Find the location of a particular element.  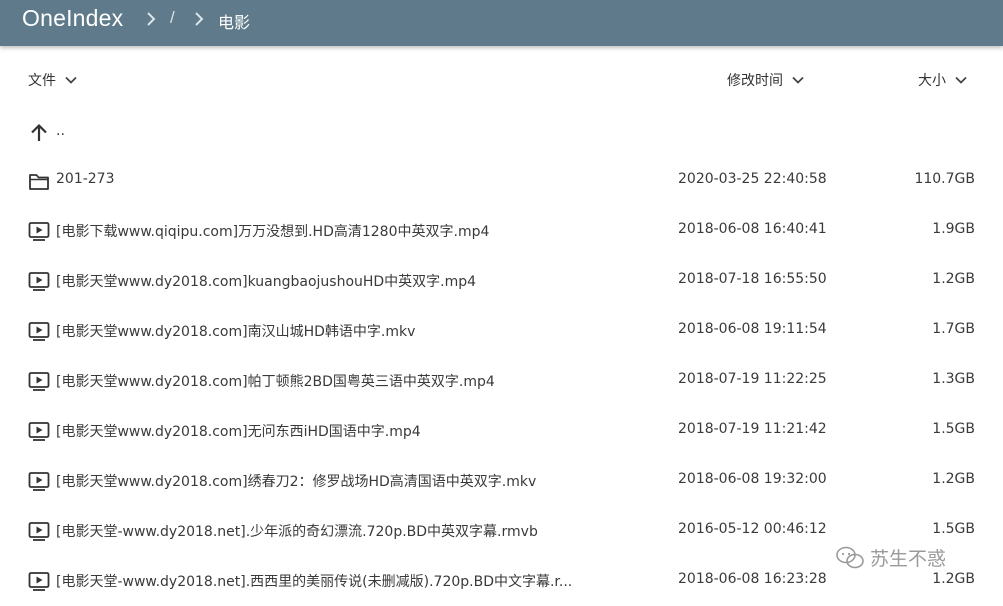

sort-by-time-header: 修改时间 is located at coordinates (766, 80).